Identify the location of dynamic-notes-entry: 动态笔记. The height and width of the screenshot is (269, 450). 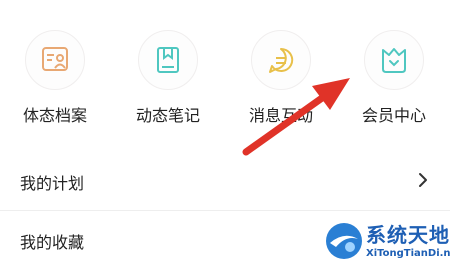
(168, 70).